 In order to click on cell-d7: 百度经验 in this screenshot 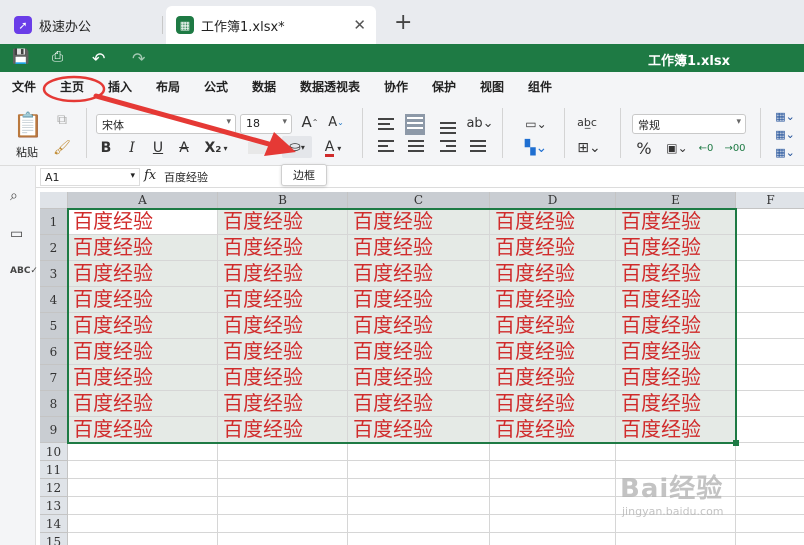, I will do `click(553, 378)`.